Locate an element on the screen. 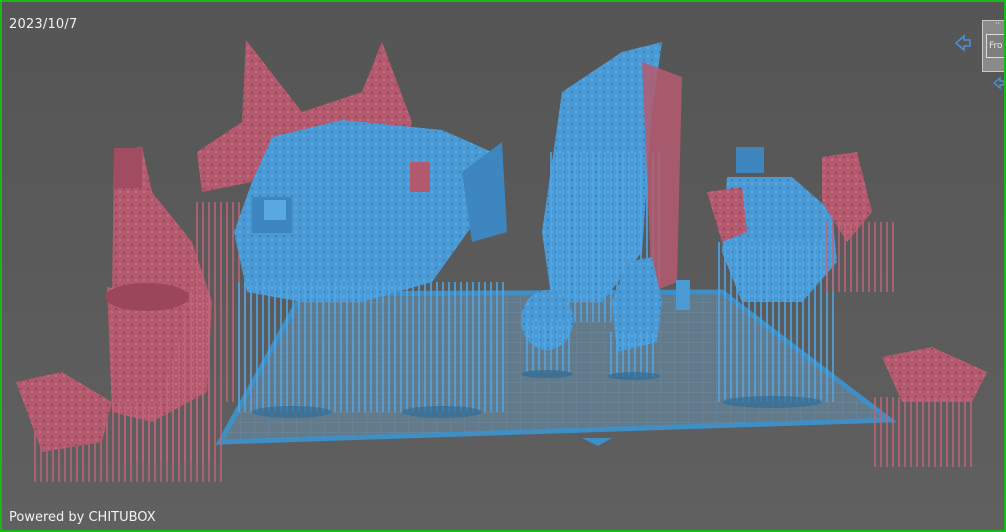  rotate-left-arrow-icon is located at coordinates (963, 43).